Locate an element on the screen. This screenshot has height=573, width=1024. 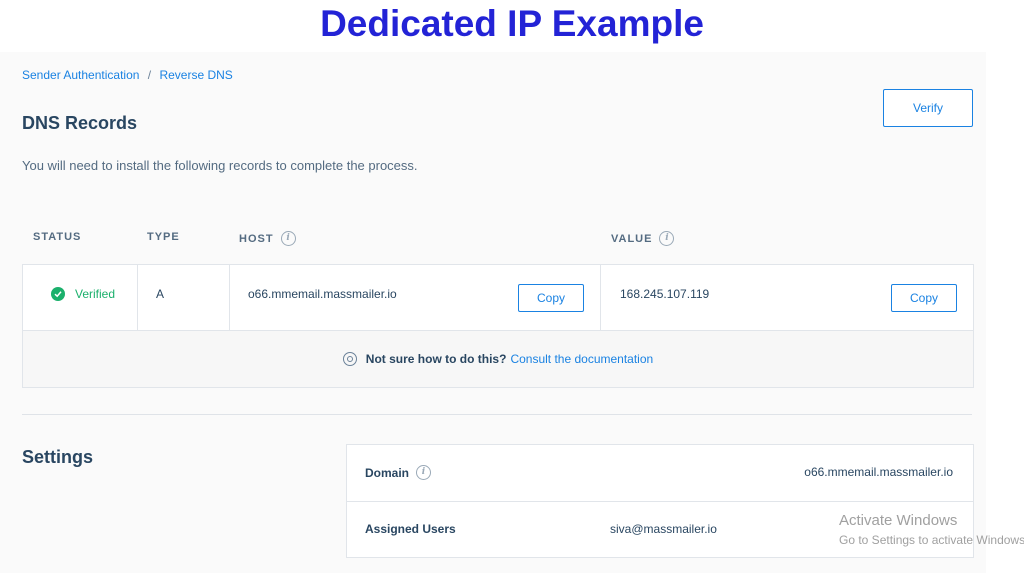
column-header-host: HOST i is located at coordinates (267, 238).